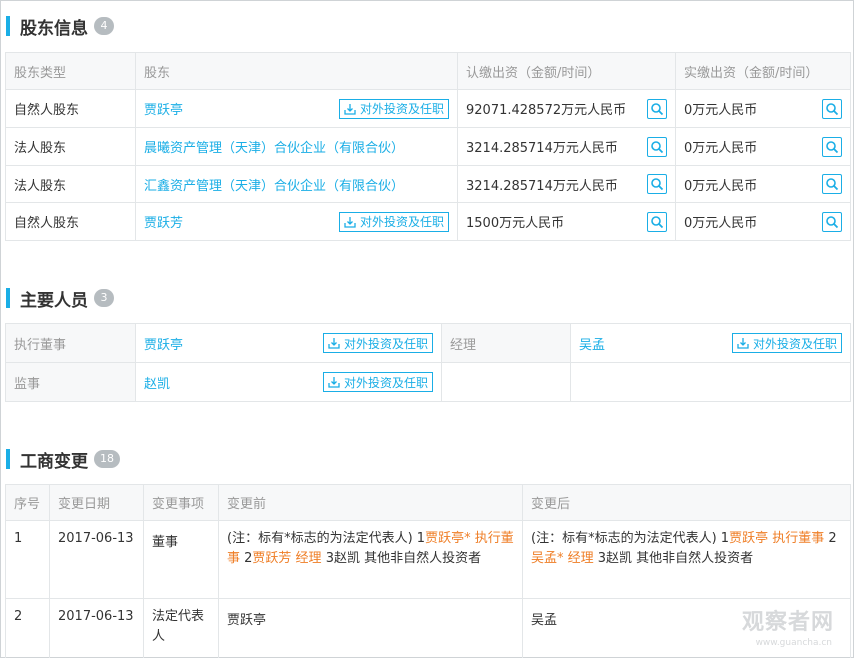  Describe the element at coordinates (566, 71) in the screenshot. I see `col-header-subscribed: 认缴出资（金额/时间）` at that location.